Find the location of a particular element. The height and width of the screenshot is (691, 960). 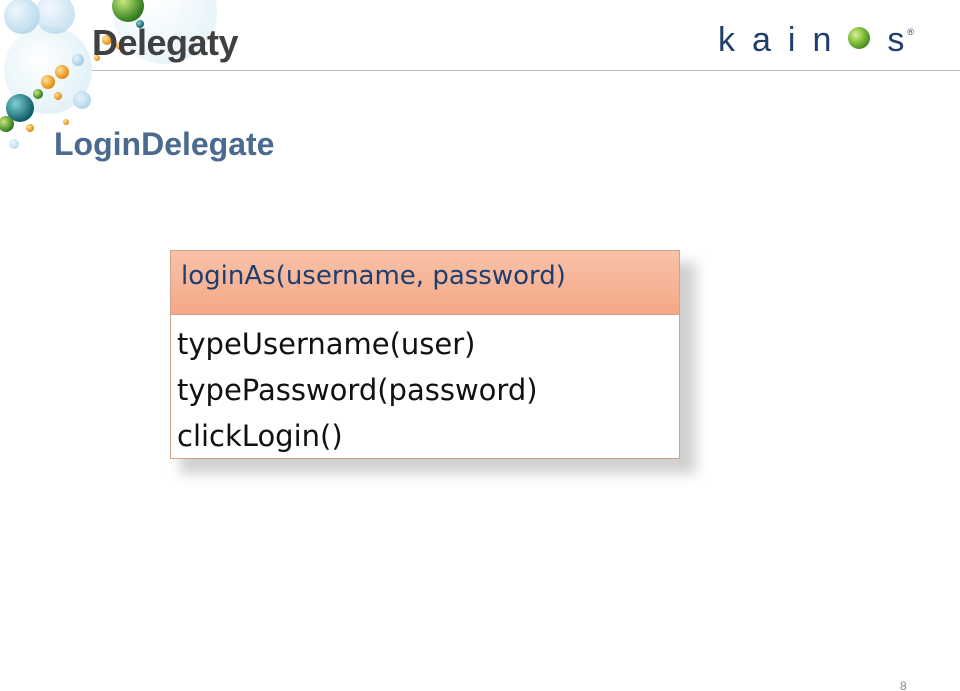

kainos-logo: kain s ® is located at coordinates (816, 40).